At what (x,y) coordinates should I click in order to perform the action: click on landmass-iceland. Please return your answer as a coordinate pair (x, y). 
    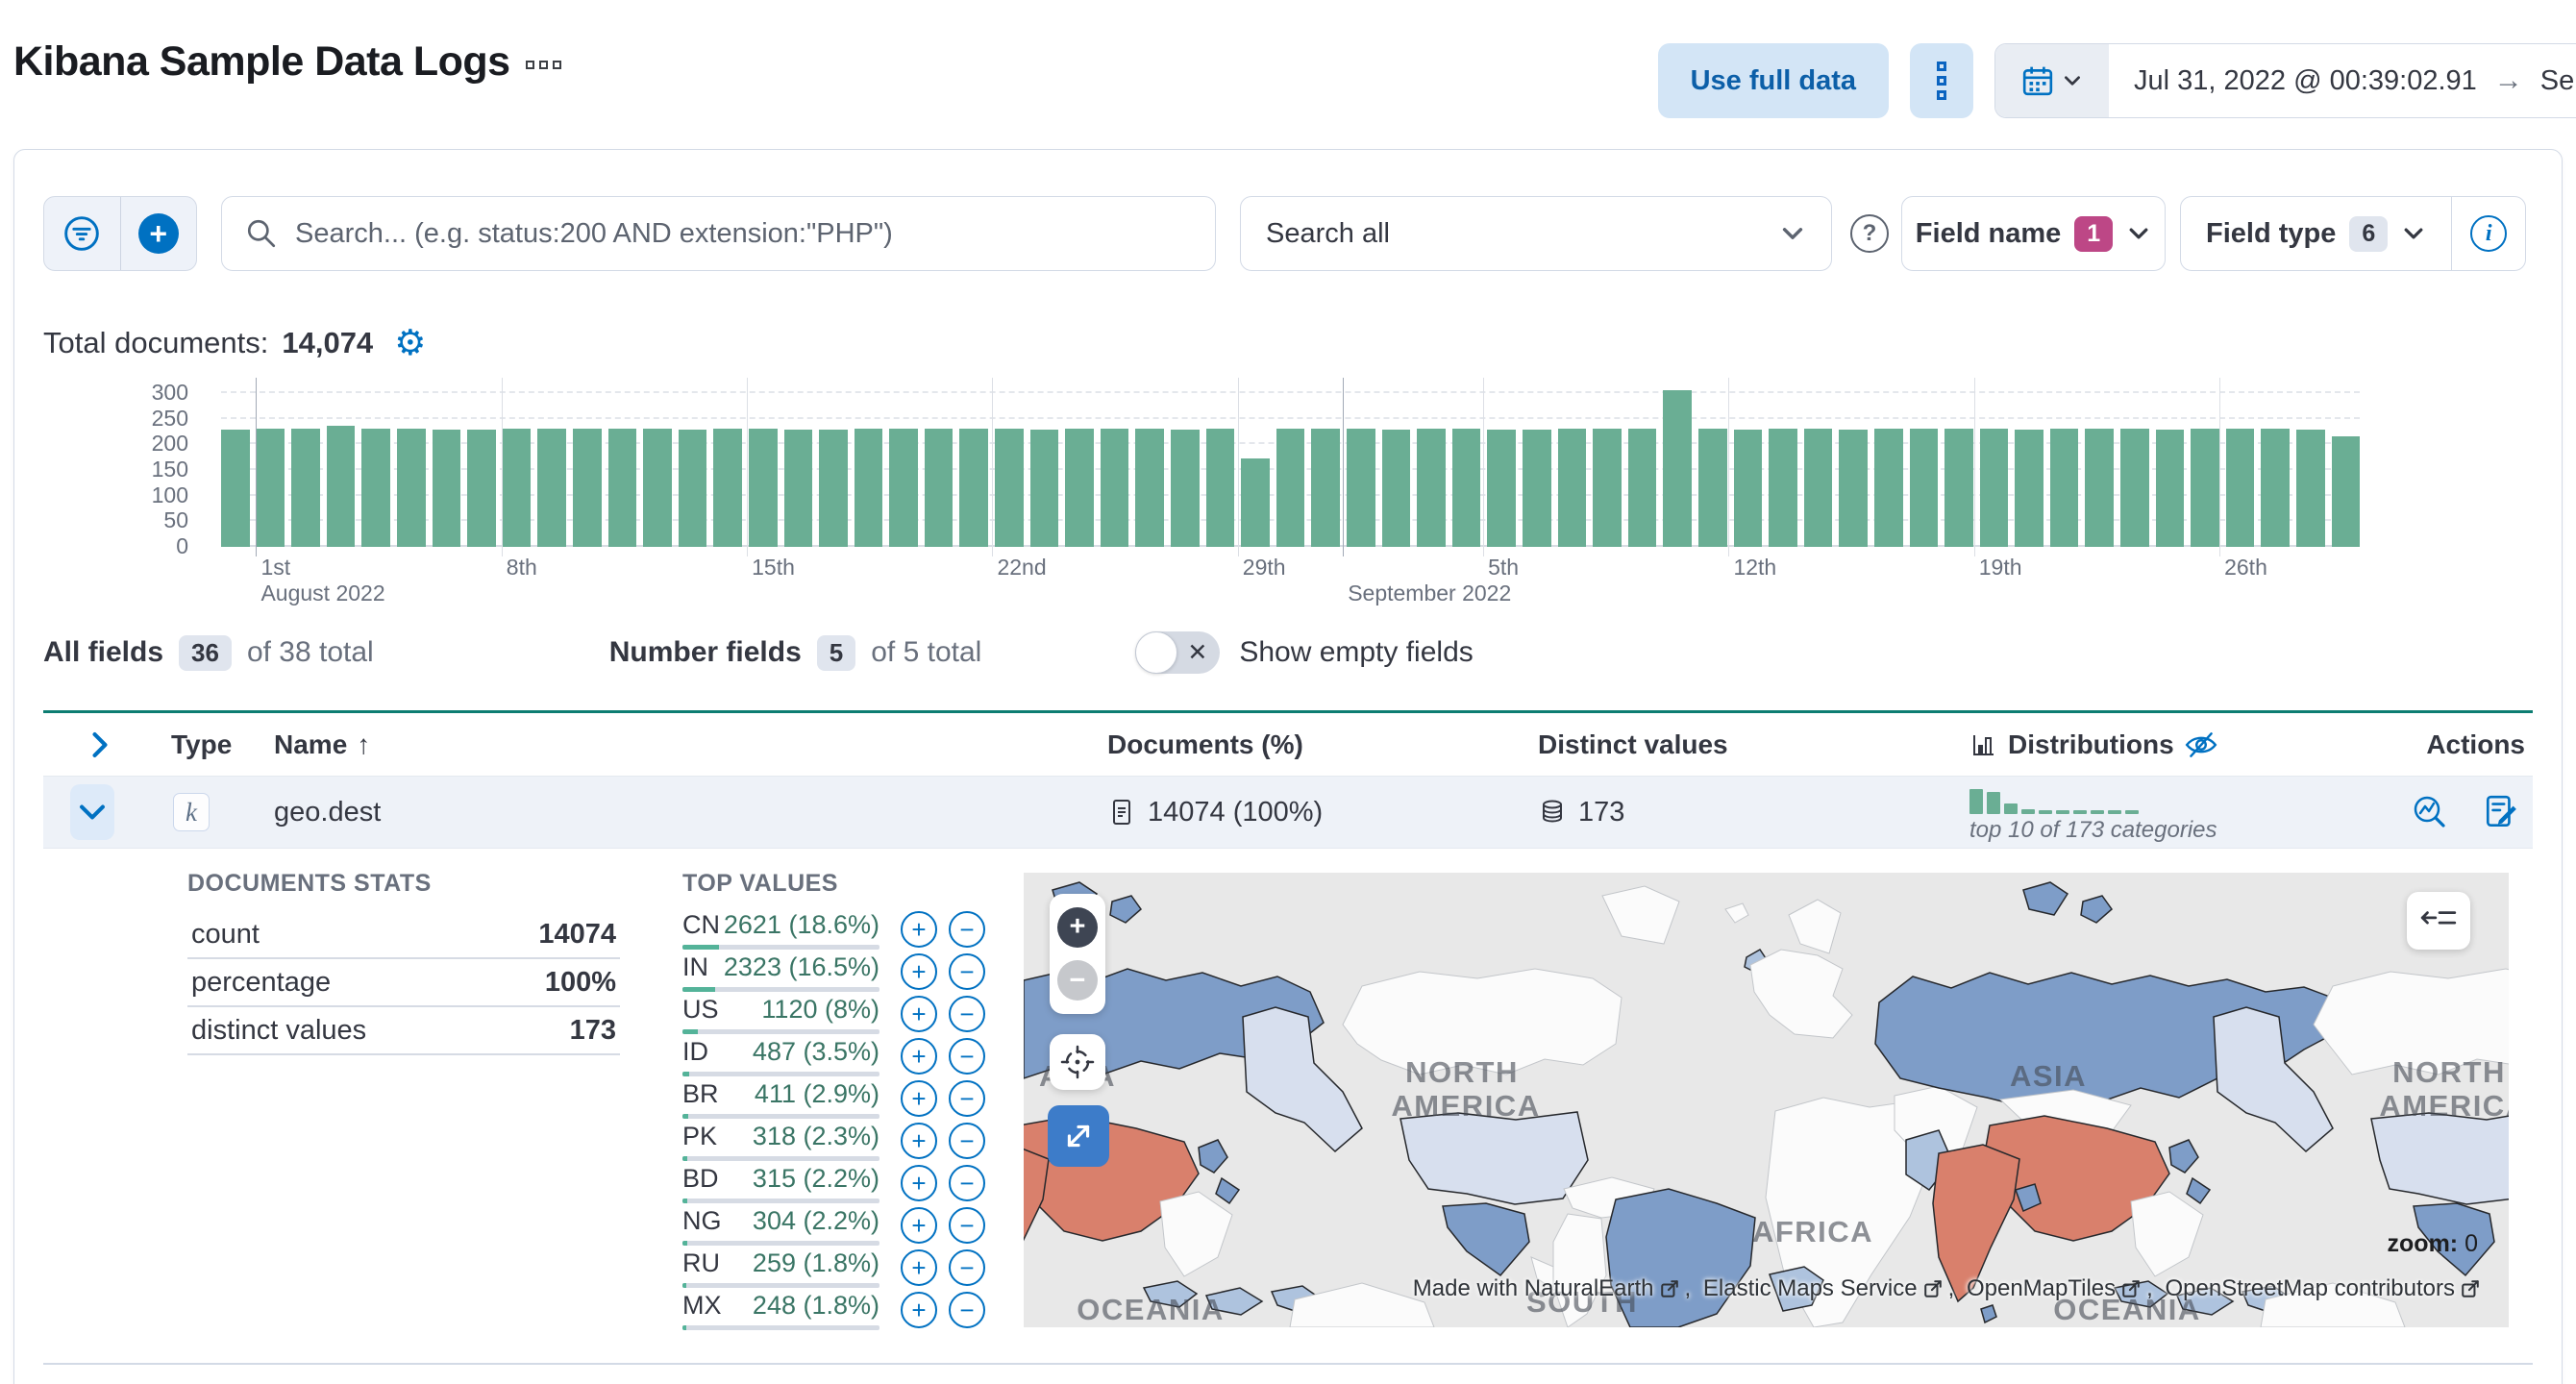
    Looking at the image, I should click on (1736, 913).